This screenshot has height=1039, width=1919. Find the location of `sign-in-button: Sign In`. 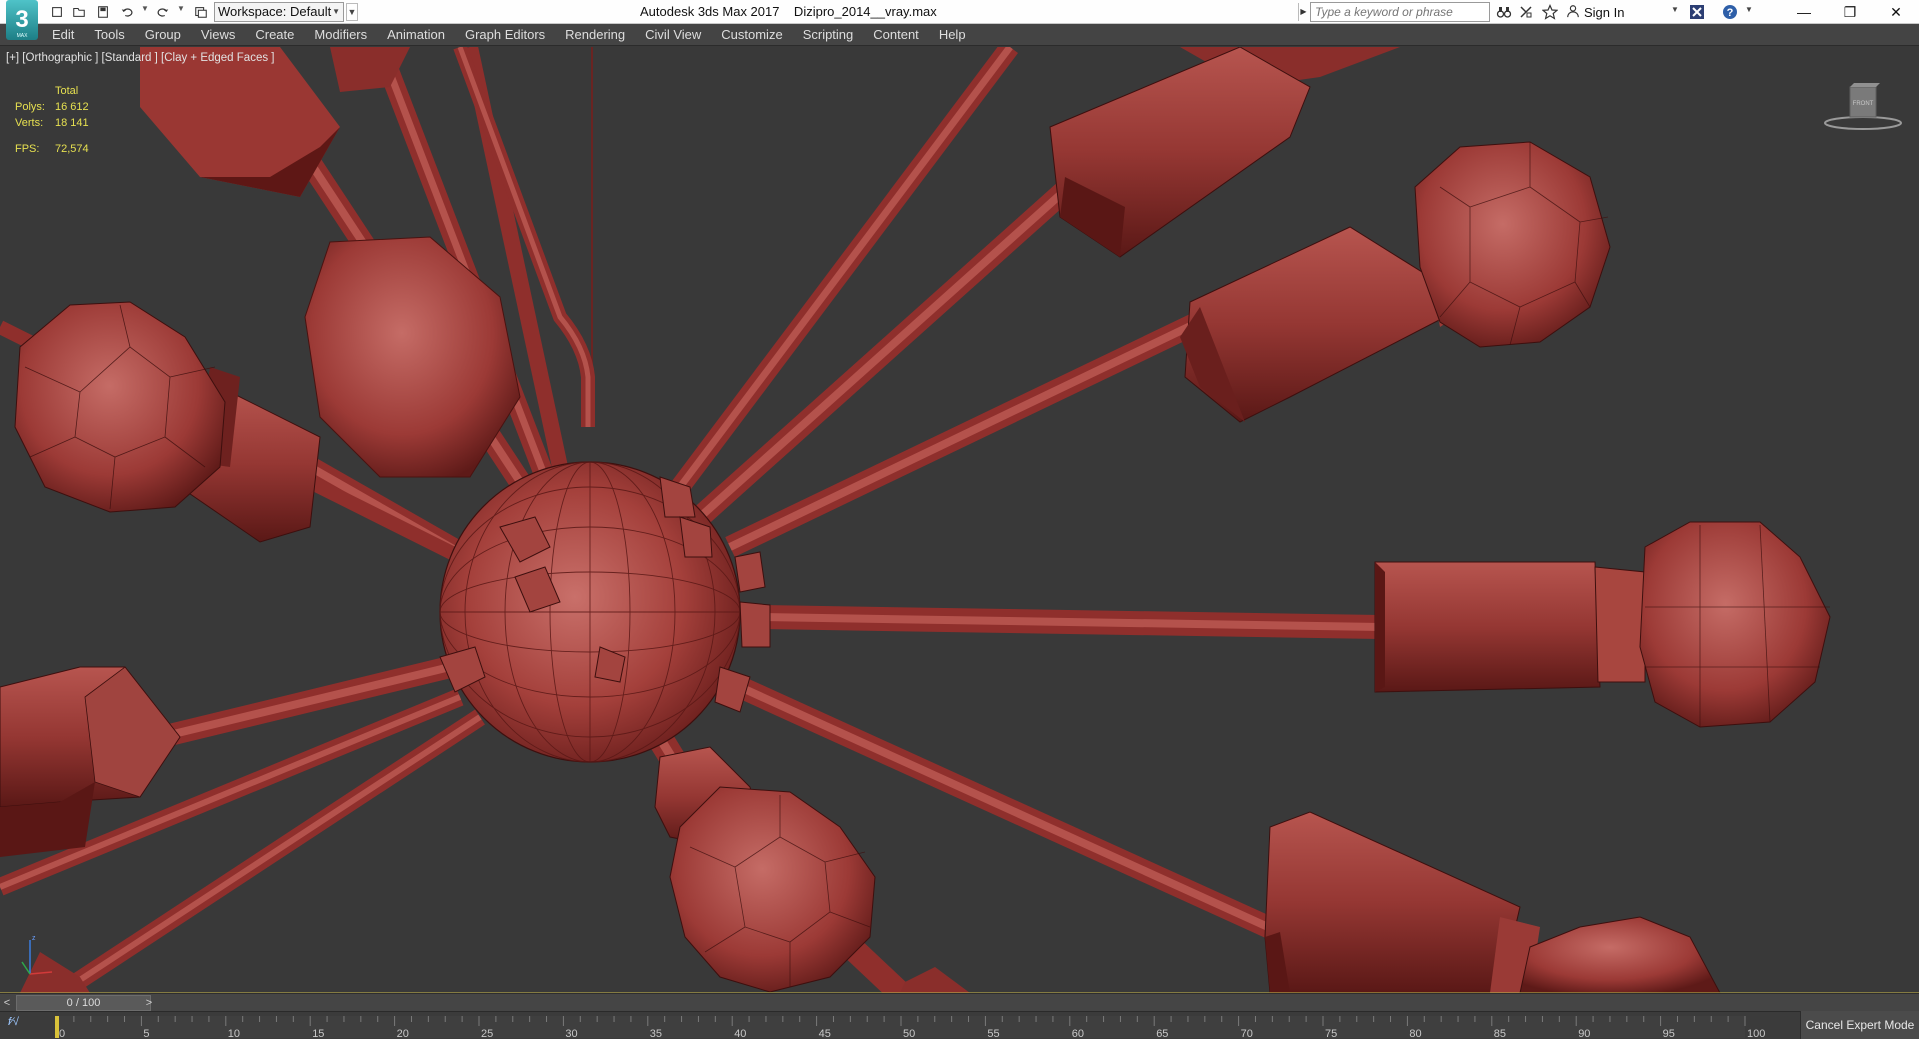

sign-in-button: Sign In is located at coordinates (1595, 12).